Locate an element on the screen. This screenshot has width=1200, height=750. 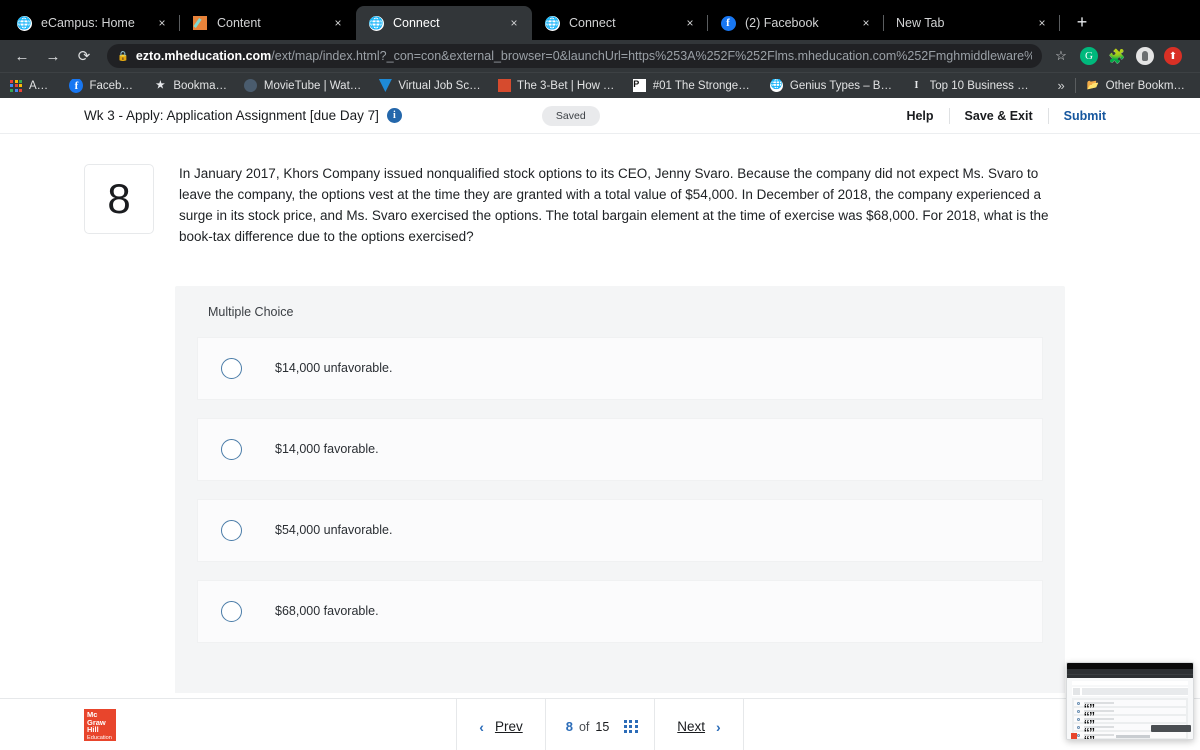
answer-option-3: $54,000 unfavorable. is located at coordinates (620, 530).